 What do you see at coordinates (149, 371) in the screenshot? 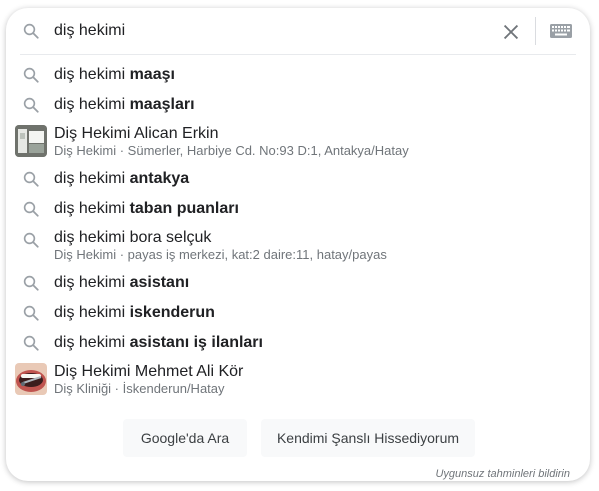
I see `place-name: Diş Hekimi Mehmet Ali Kör` at bounding box center [149, 371].